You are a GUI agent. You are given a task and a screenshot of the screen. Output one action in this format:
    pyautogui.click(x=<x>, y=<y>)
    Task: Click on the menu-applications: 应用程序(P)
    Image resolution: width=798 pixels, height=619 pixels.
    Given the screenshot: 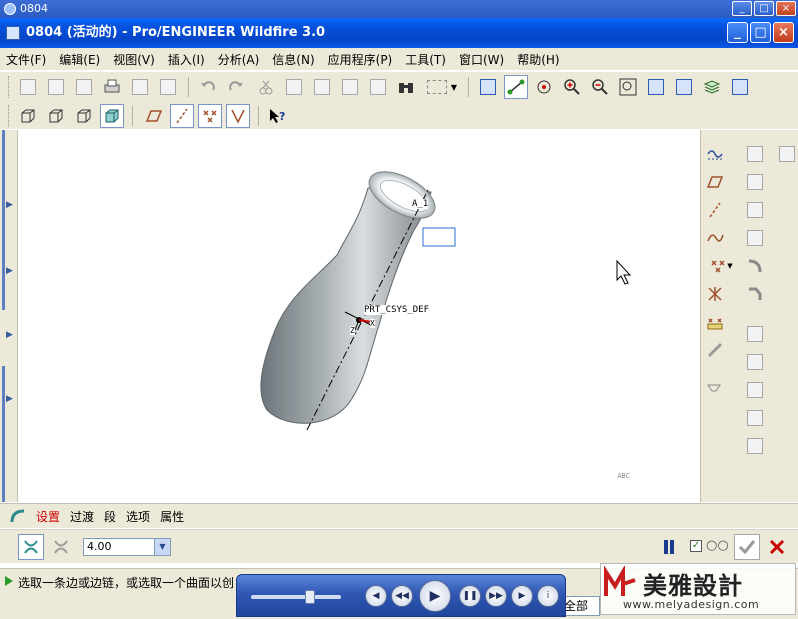 What is the action you would take?
    pyautogui.click(x=360, y=59)
    